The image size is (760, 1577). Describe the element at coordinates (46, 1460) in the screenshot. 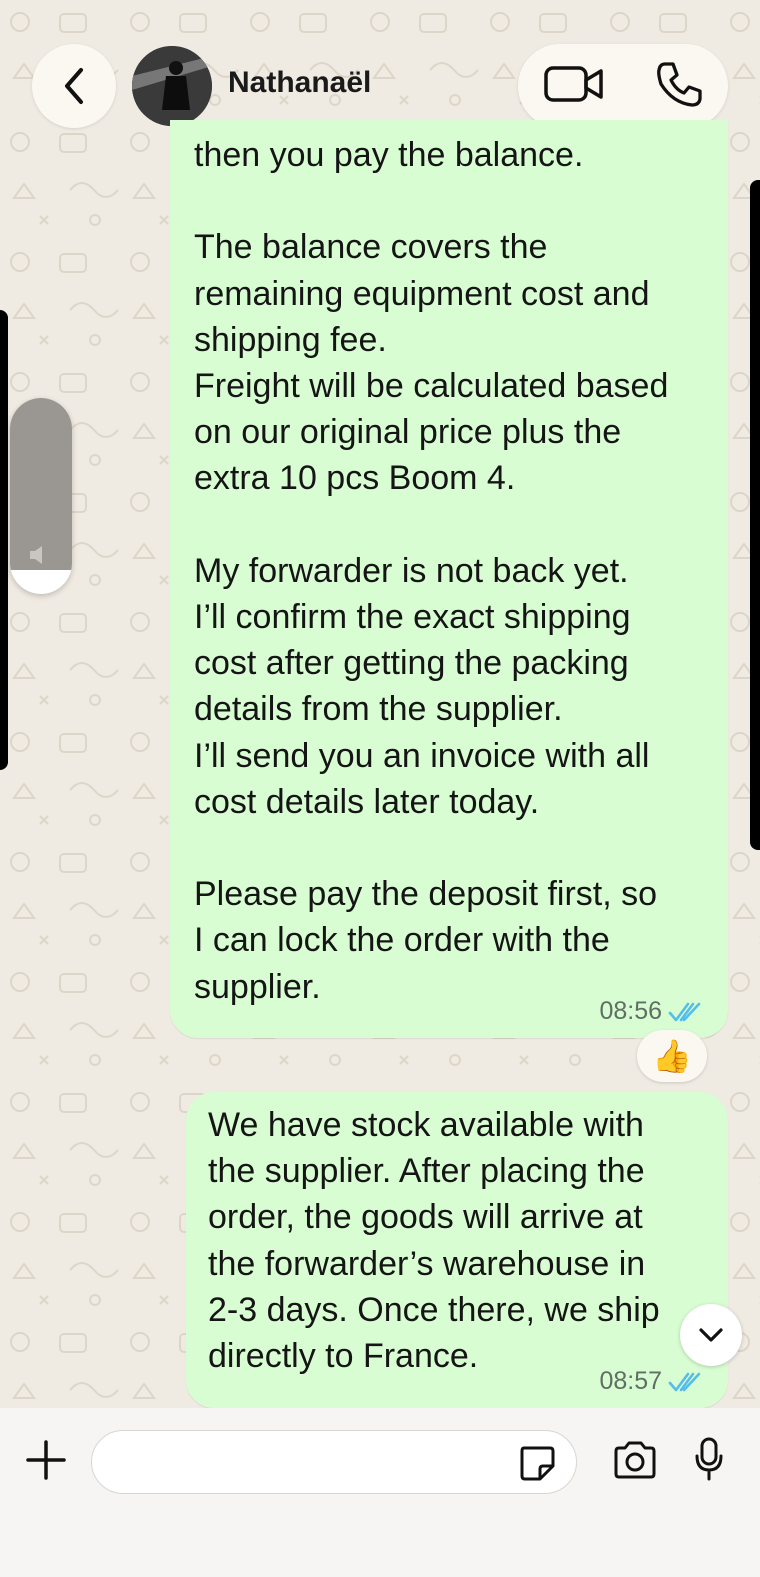

I see `plus-icon` at that location.